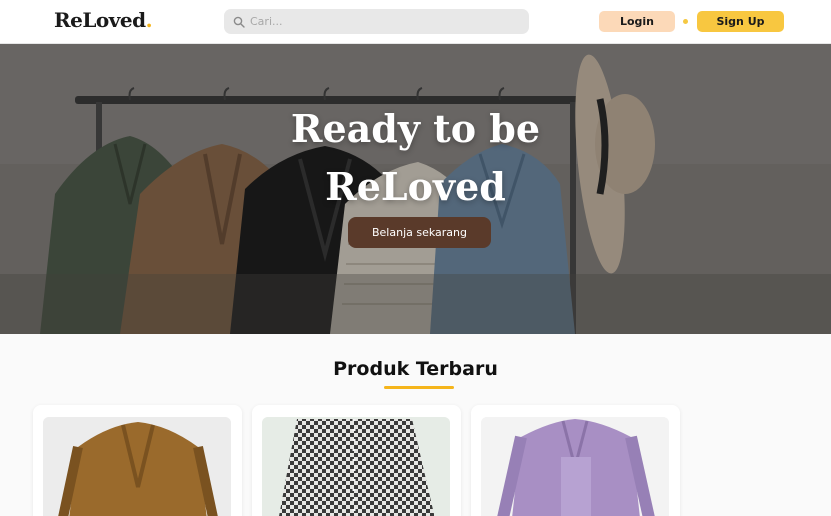  I want to click on signup-button: Sign Up, so click(740, 21).